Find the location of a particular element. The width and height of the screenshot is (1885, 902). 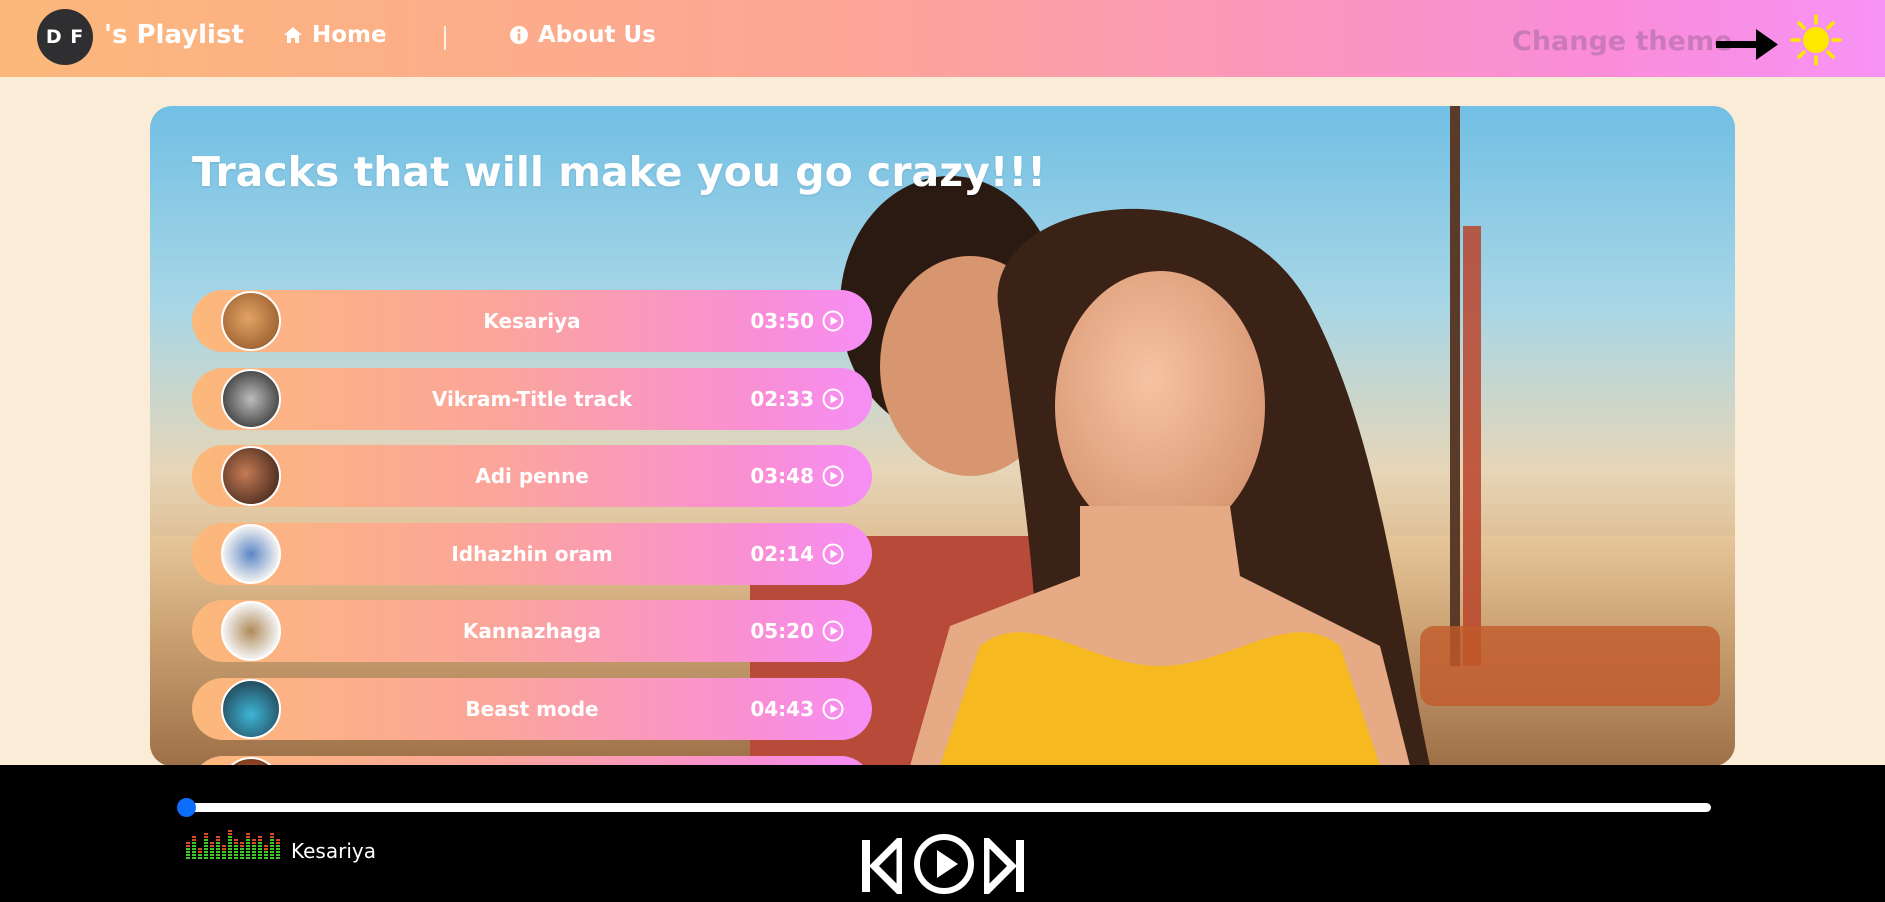

arrow-right-icon is located at coordinates (1747, 44).